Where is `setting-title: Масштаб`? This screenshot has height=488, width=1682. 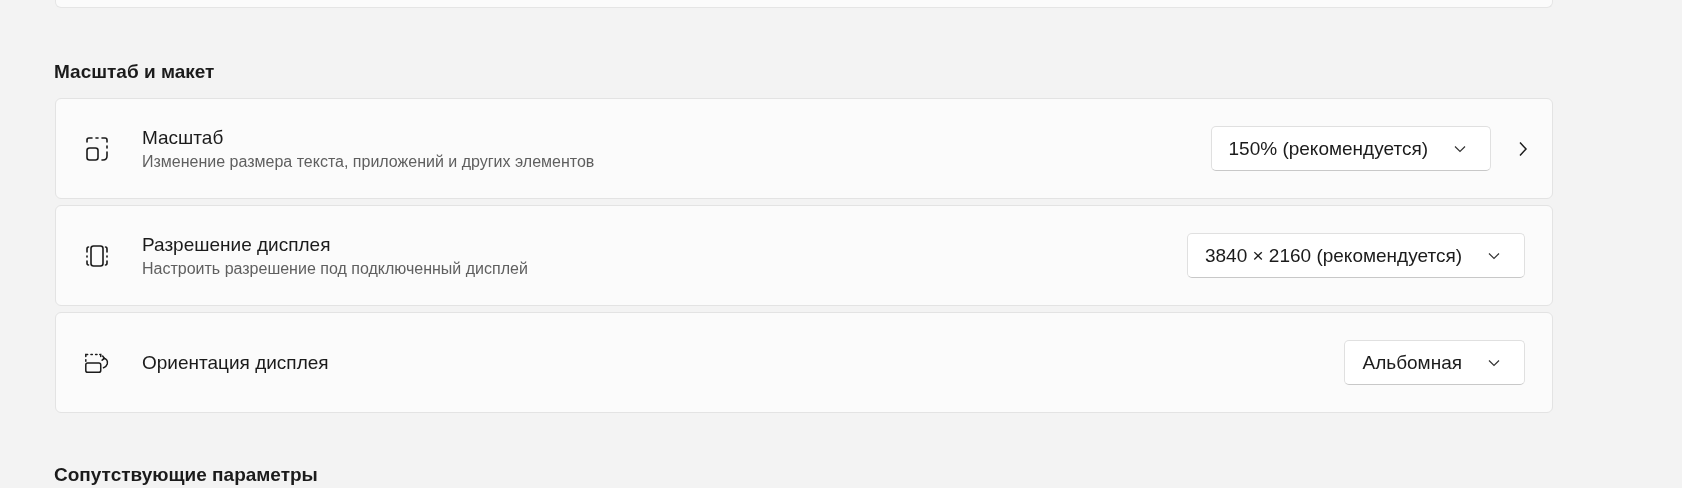
setting-title: Масштаб is located at coordinates (183, 137).